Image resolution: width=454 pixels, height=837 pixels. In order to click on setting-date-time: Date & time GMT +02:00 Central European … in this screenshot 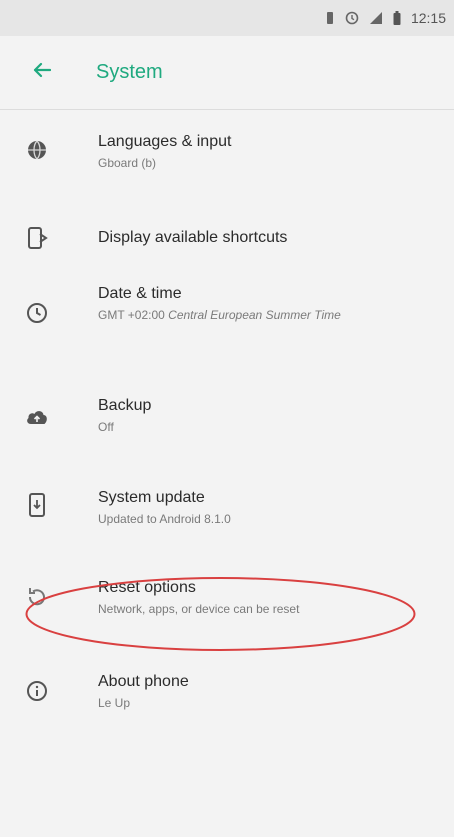, I will do `click(227, 321)`.